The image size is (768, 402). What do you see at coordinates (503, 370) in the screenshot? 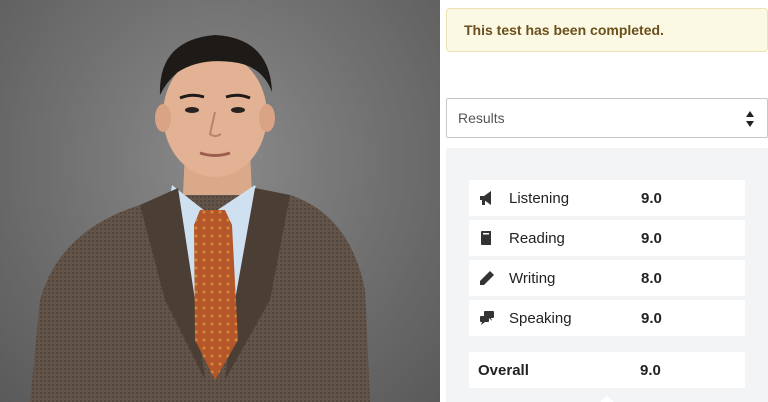
I see `overall-label: Overall` at bounding box center [503, 370].